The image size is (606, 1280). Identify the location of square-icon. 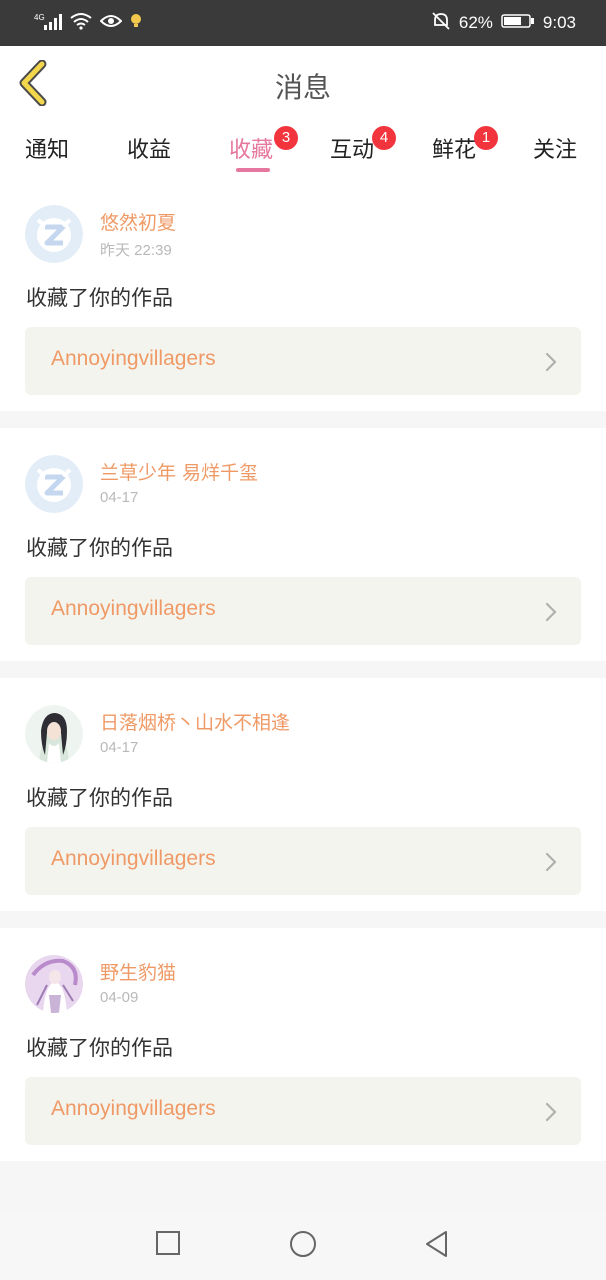
(168, 1243).